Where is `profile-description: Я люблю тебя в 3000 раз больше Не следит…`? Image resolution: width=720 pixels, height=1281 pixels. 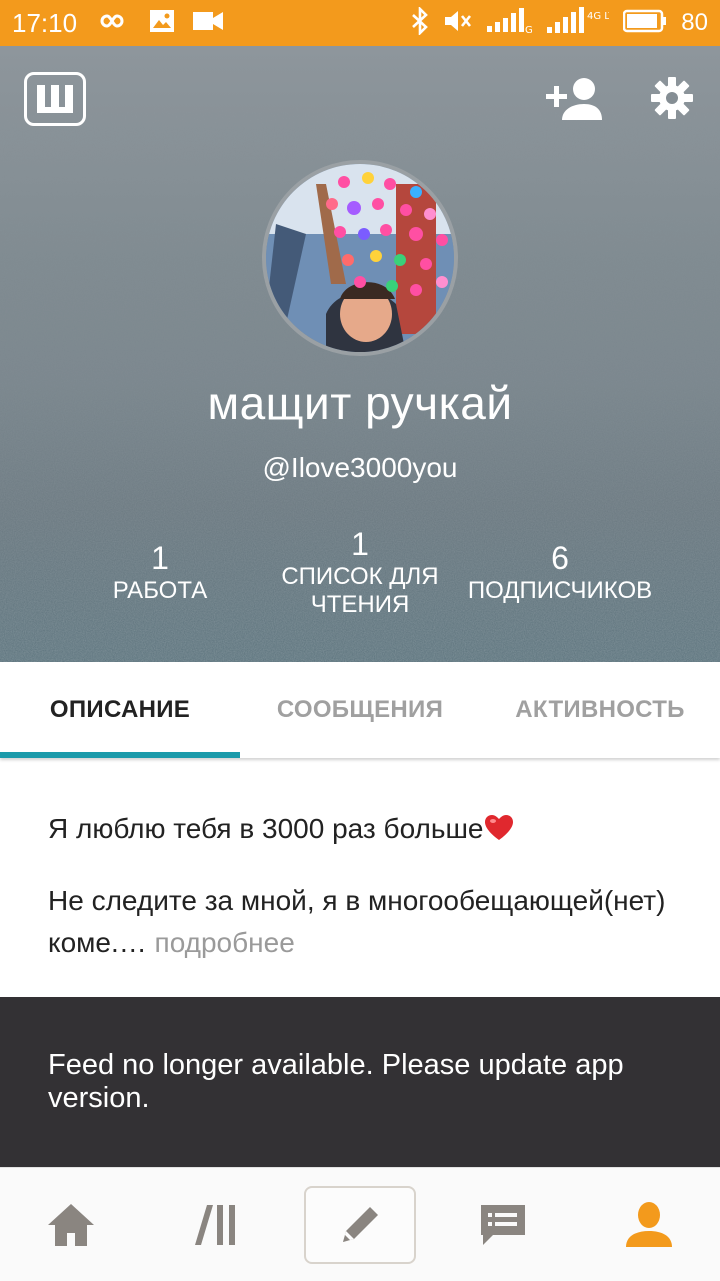 profile-description: Я люблю тебя в 3000 раз больше Не следит… is located at coordinates (358, 886).